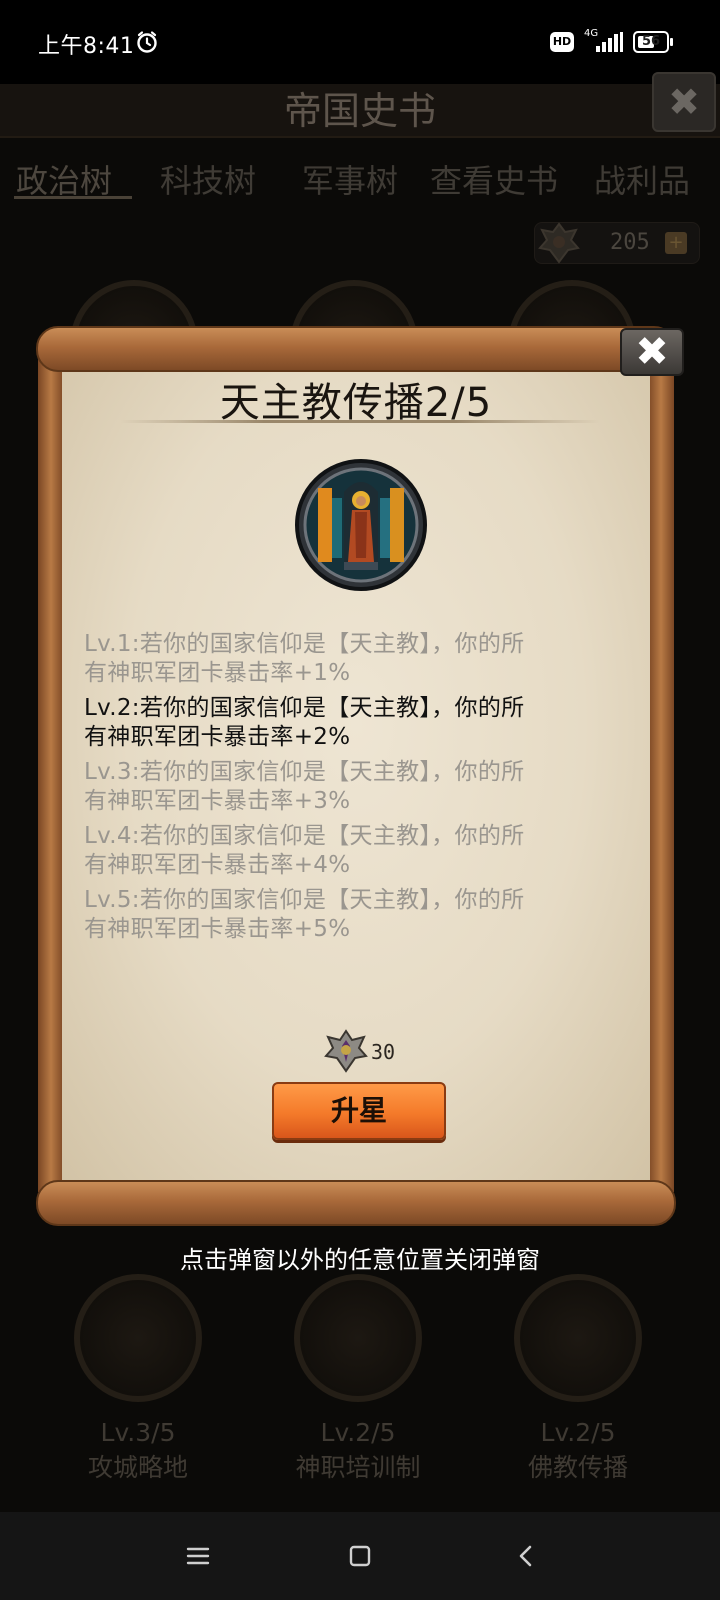 The height and width of the screenshot is (1600, 720). I want to click on close-hint: 点击弹窗以外的任意位置关闭弹窗, so click(360, 1260).